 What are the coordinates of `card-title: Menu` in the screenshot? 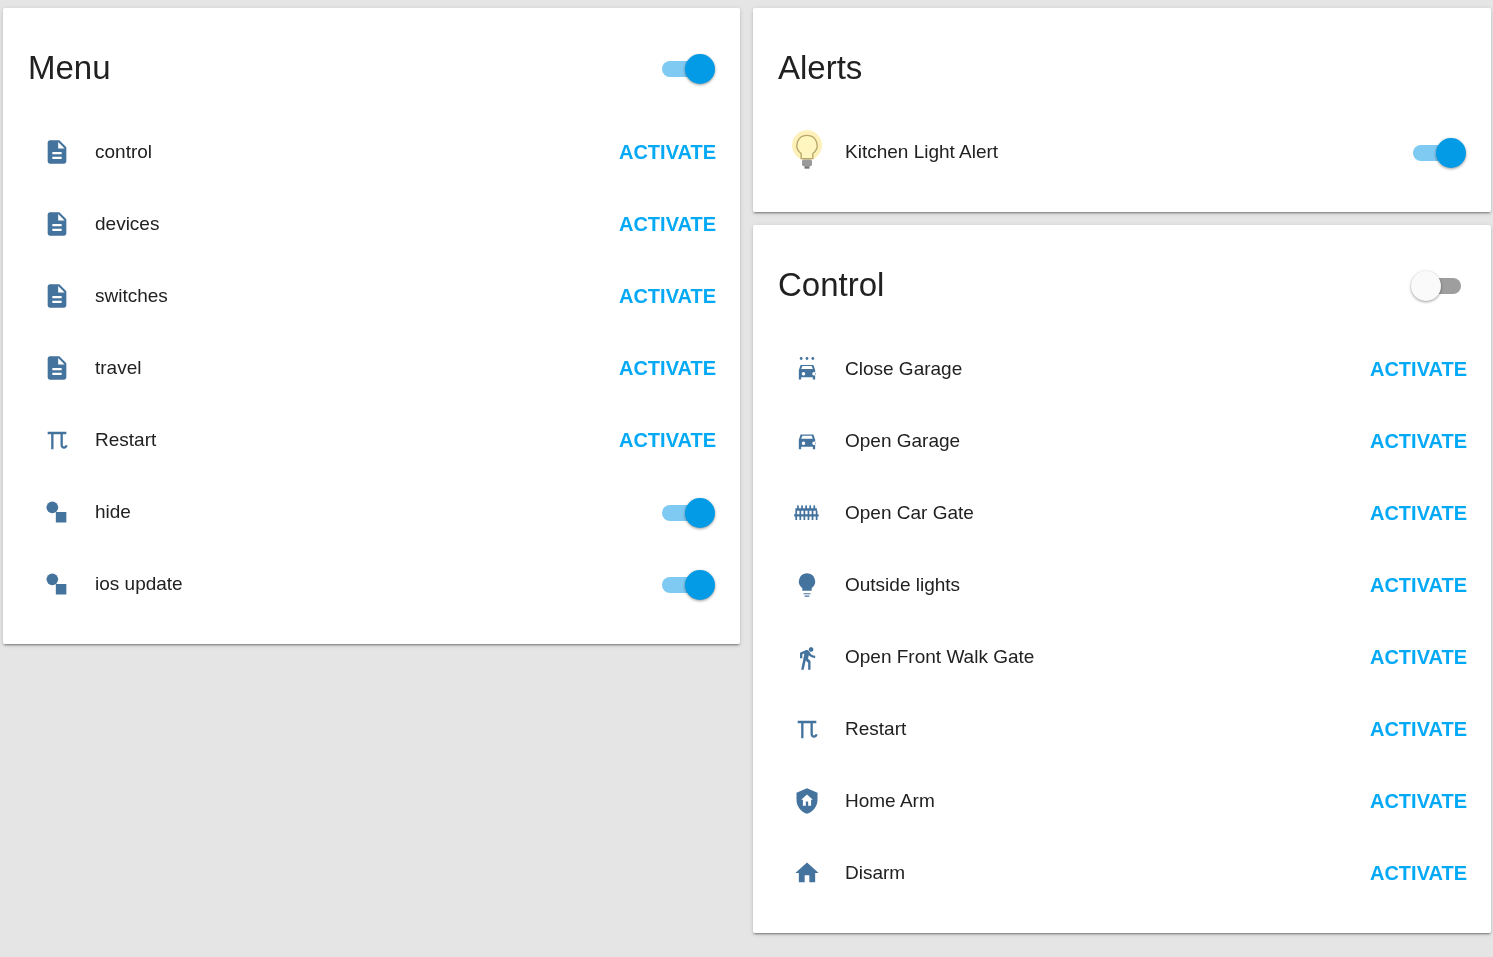 It's located at (69, 68).